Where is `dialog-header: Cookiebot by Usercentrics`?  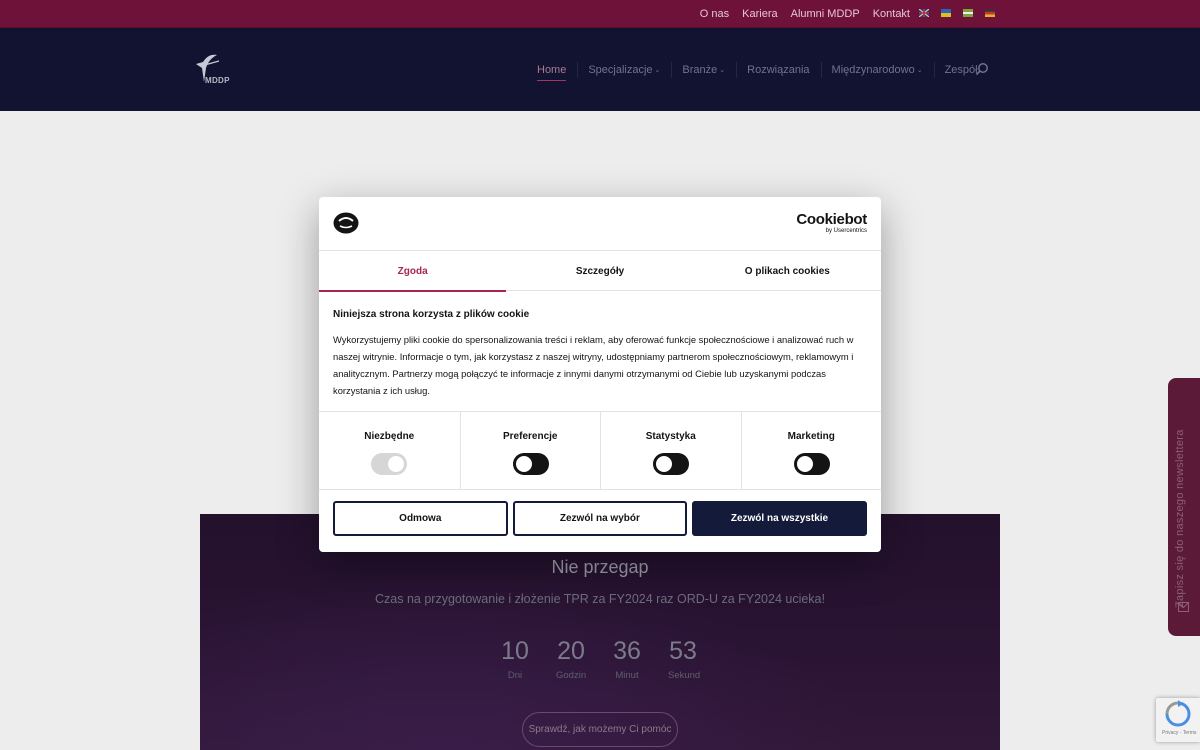 dialog-header: Cookiebot by Usercentrics is located at coordinates (600, 224).